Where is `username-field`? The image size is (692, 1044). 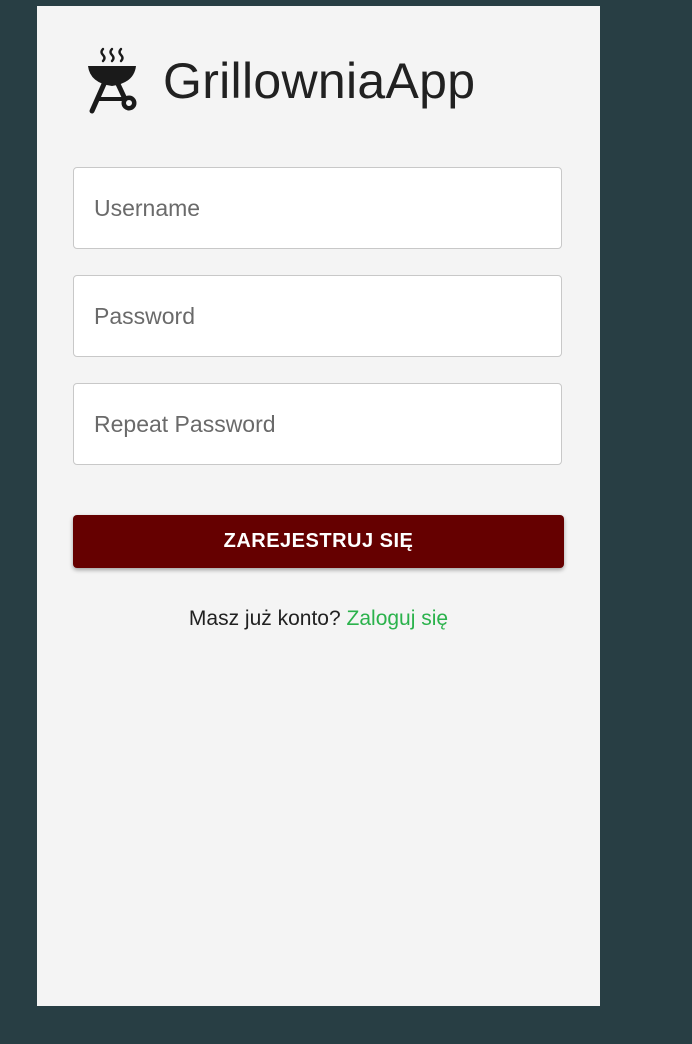 username-field is located at coordinates (317, 208).